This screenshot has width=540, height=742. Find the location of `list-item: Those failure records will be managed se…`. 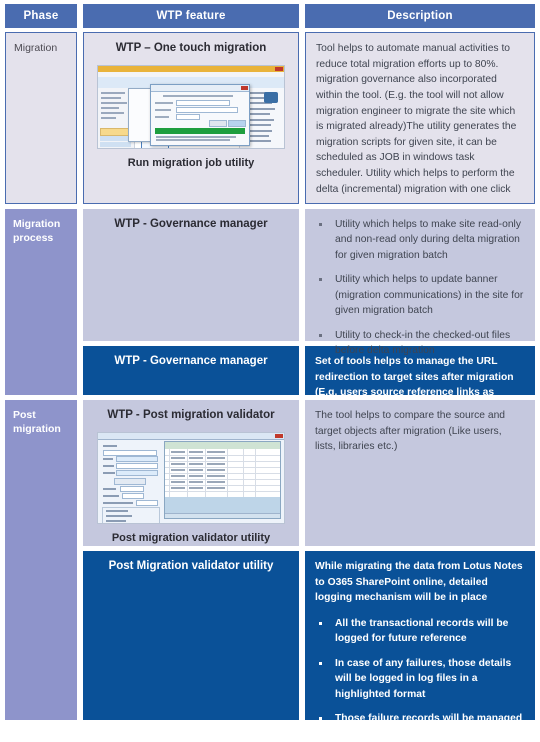

list-item: Those failure records will be managed se… is located at coordinates (420, 726).